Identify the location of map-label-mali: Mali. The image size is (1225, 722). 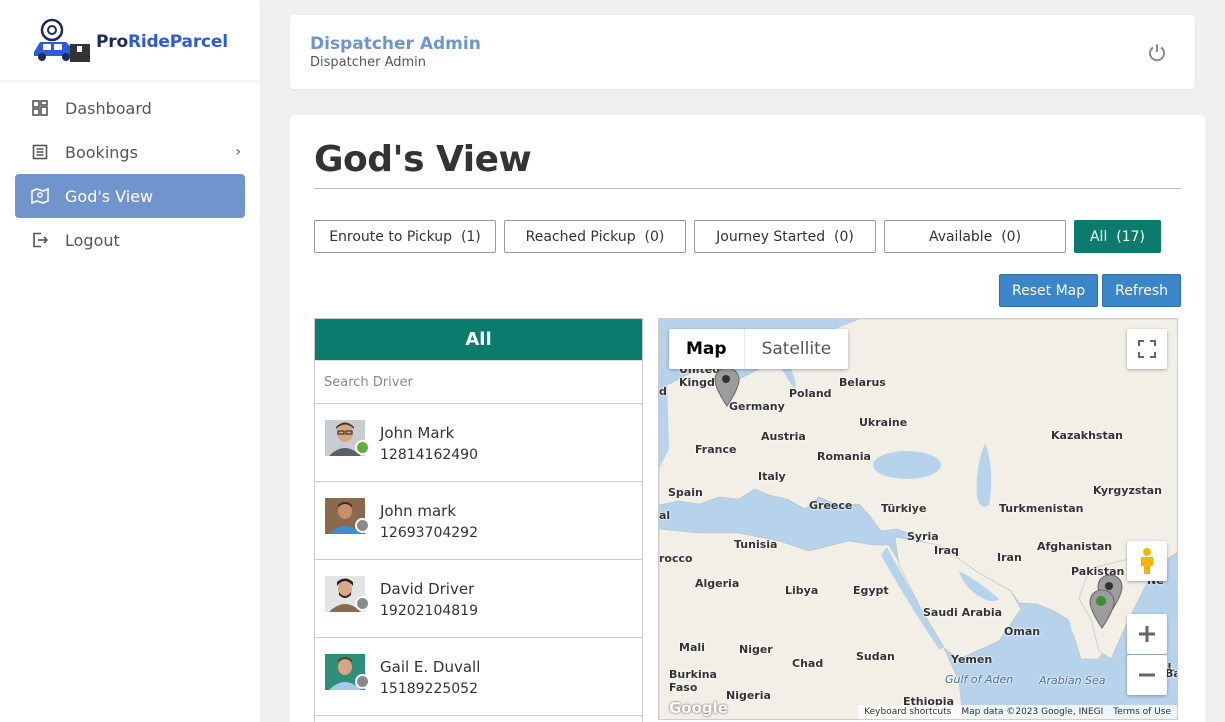
(692, 647).